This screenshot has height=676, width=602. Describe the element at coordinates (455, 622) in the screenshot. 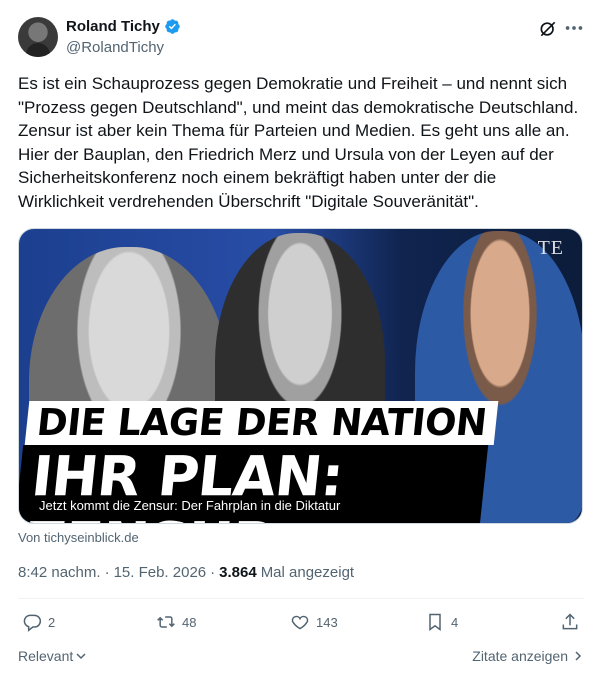

I see `bookmark-count: 4` at that location.